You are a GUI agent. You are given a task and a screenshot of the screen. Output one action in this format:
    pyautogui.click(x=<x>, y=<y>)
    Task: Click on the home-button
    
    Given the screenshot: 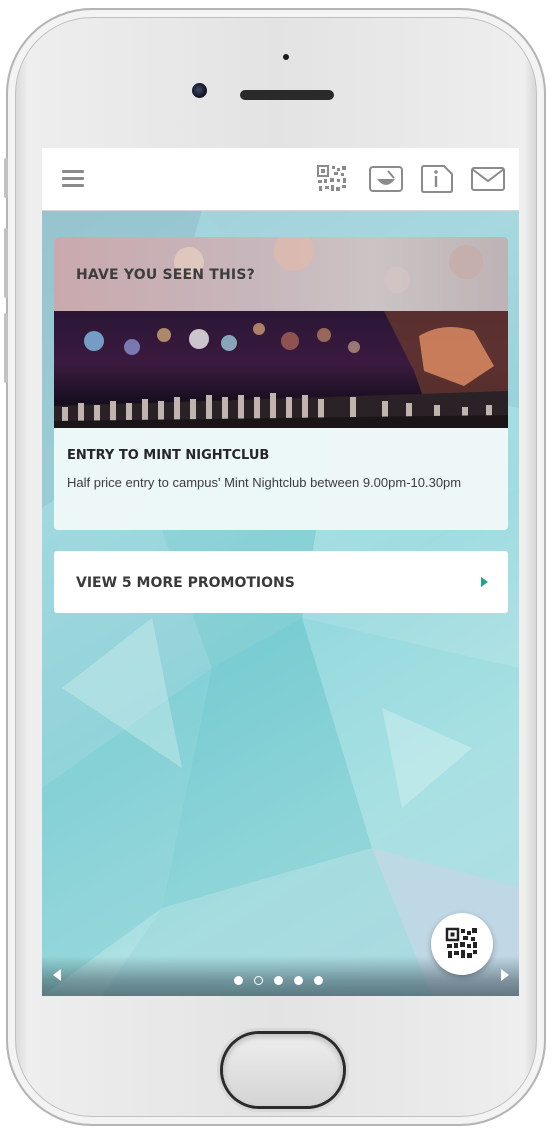 What is the action you would take?
    pyautogui.click(x=283, y=1070)
    